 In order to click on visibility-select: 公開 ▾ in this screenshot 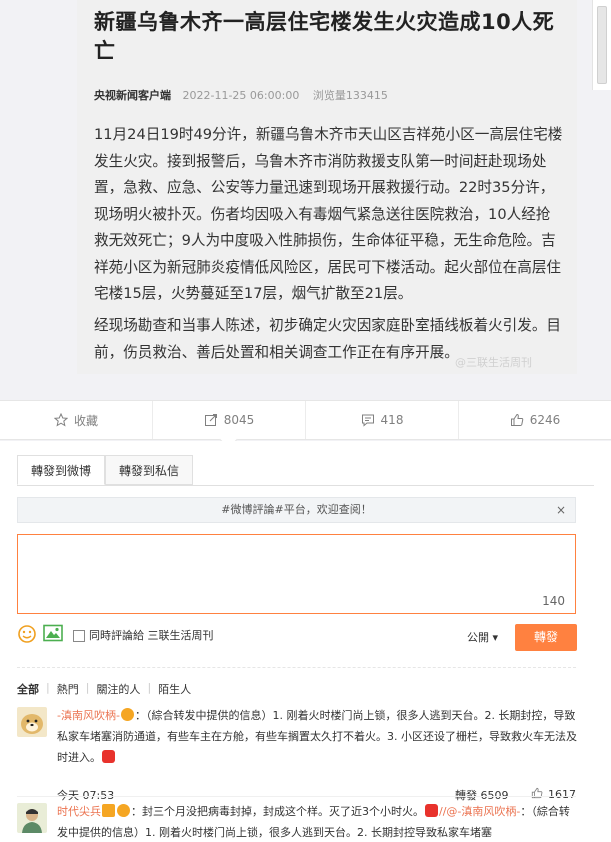, I will do `click(482, 637)`.